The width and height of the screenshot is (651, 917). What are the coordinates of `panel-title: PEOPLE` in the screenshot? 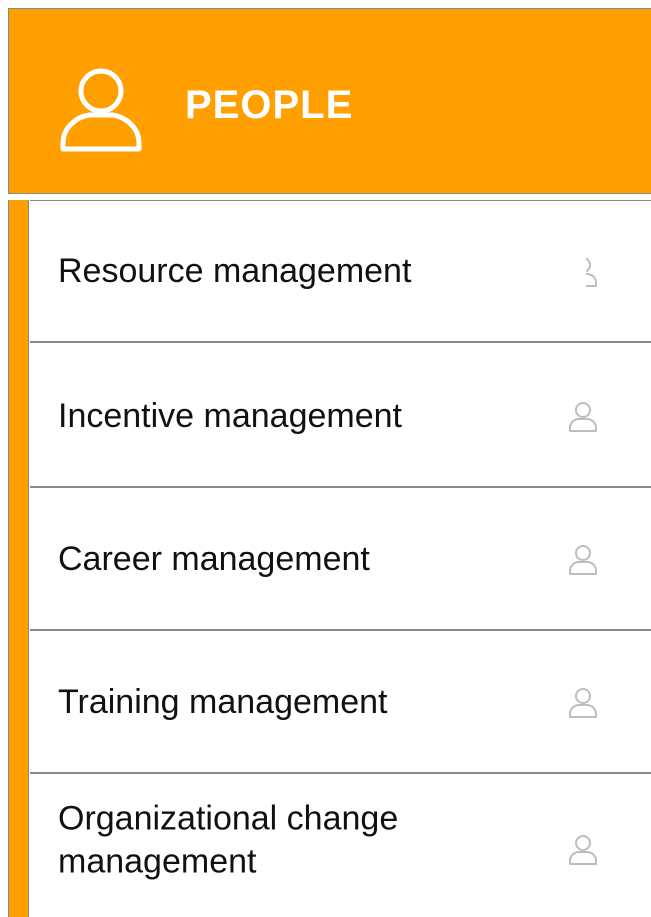 It's located at (269, 105).